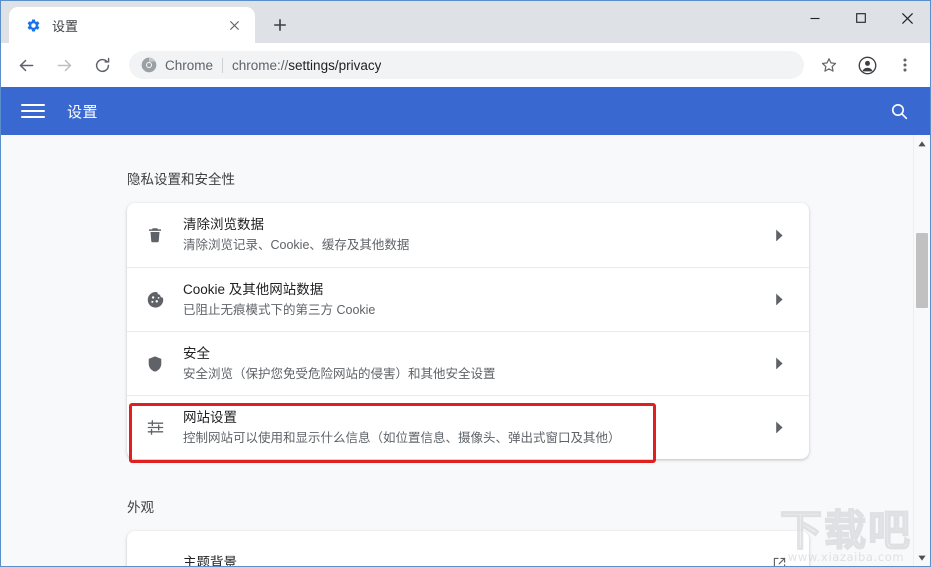 The width and height of the screenshot is (931, 567). I want to click on url-emphasis: settings/privacy, so click(335, 65).